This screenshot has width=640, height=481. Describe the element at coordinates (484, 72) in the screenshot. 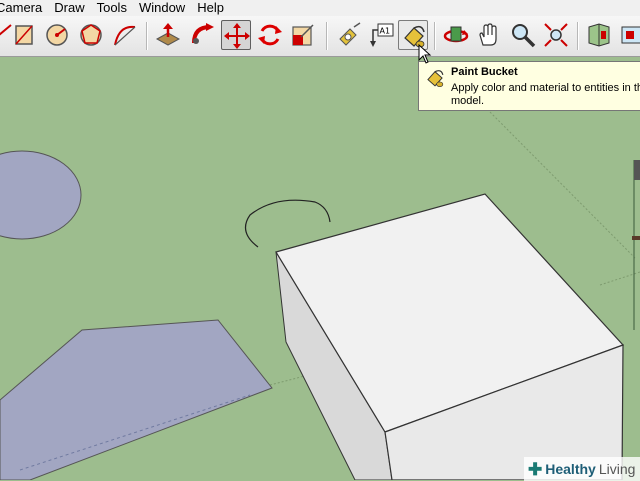

I see `tooltip-title: Paint Bucket` at that location.